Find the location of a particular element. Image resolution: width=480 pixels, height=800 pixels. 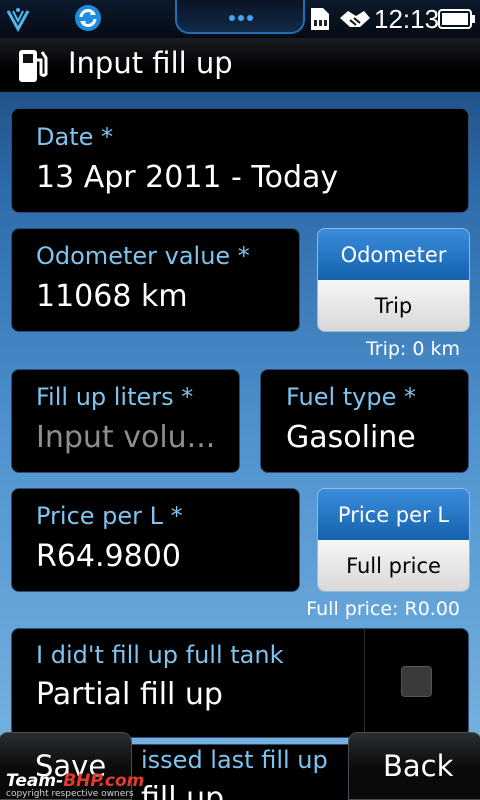

missed-fill-value: fill up is located at coordinates (183, 790).